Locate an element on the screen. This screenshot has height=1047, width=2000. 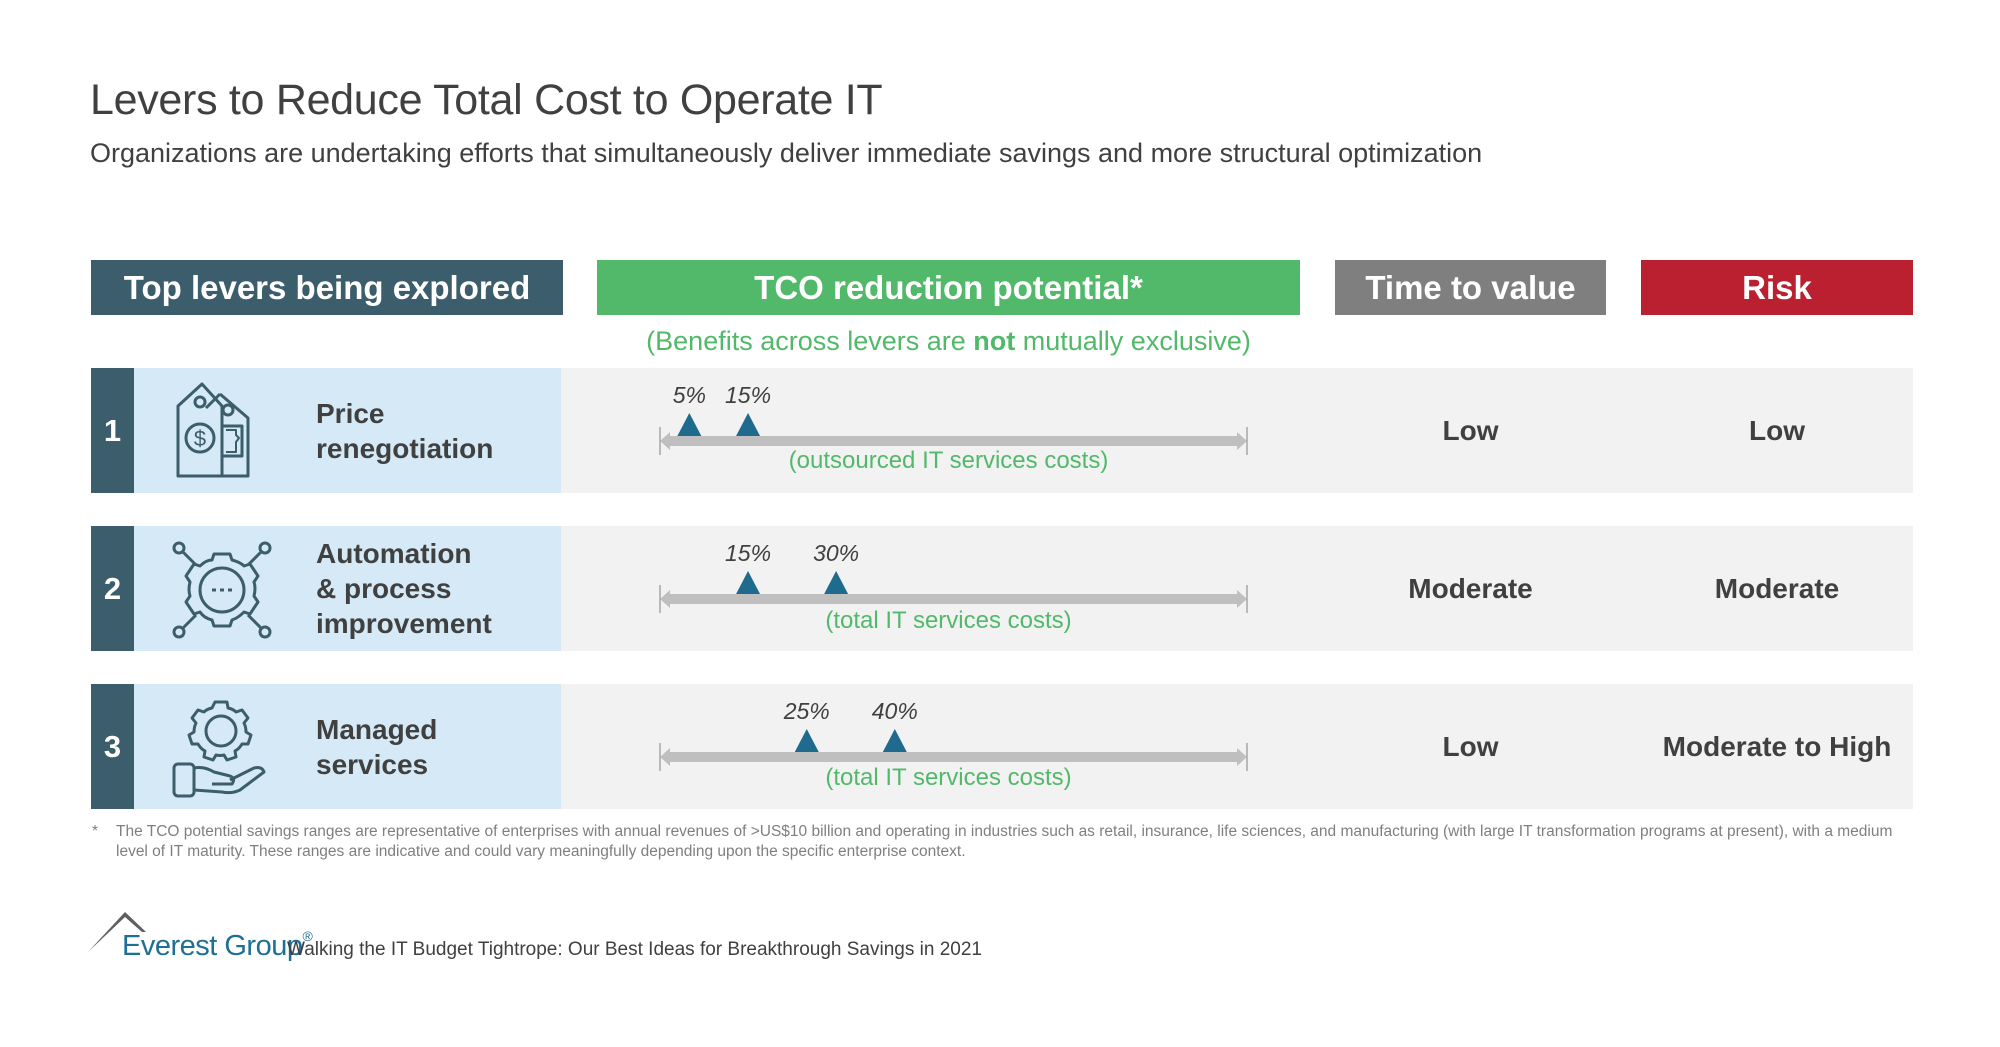
tco-basis-caption: (outsourced IT services costs) is located at coordinates (948, 460).